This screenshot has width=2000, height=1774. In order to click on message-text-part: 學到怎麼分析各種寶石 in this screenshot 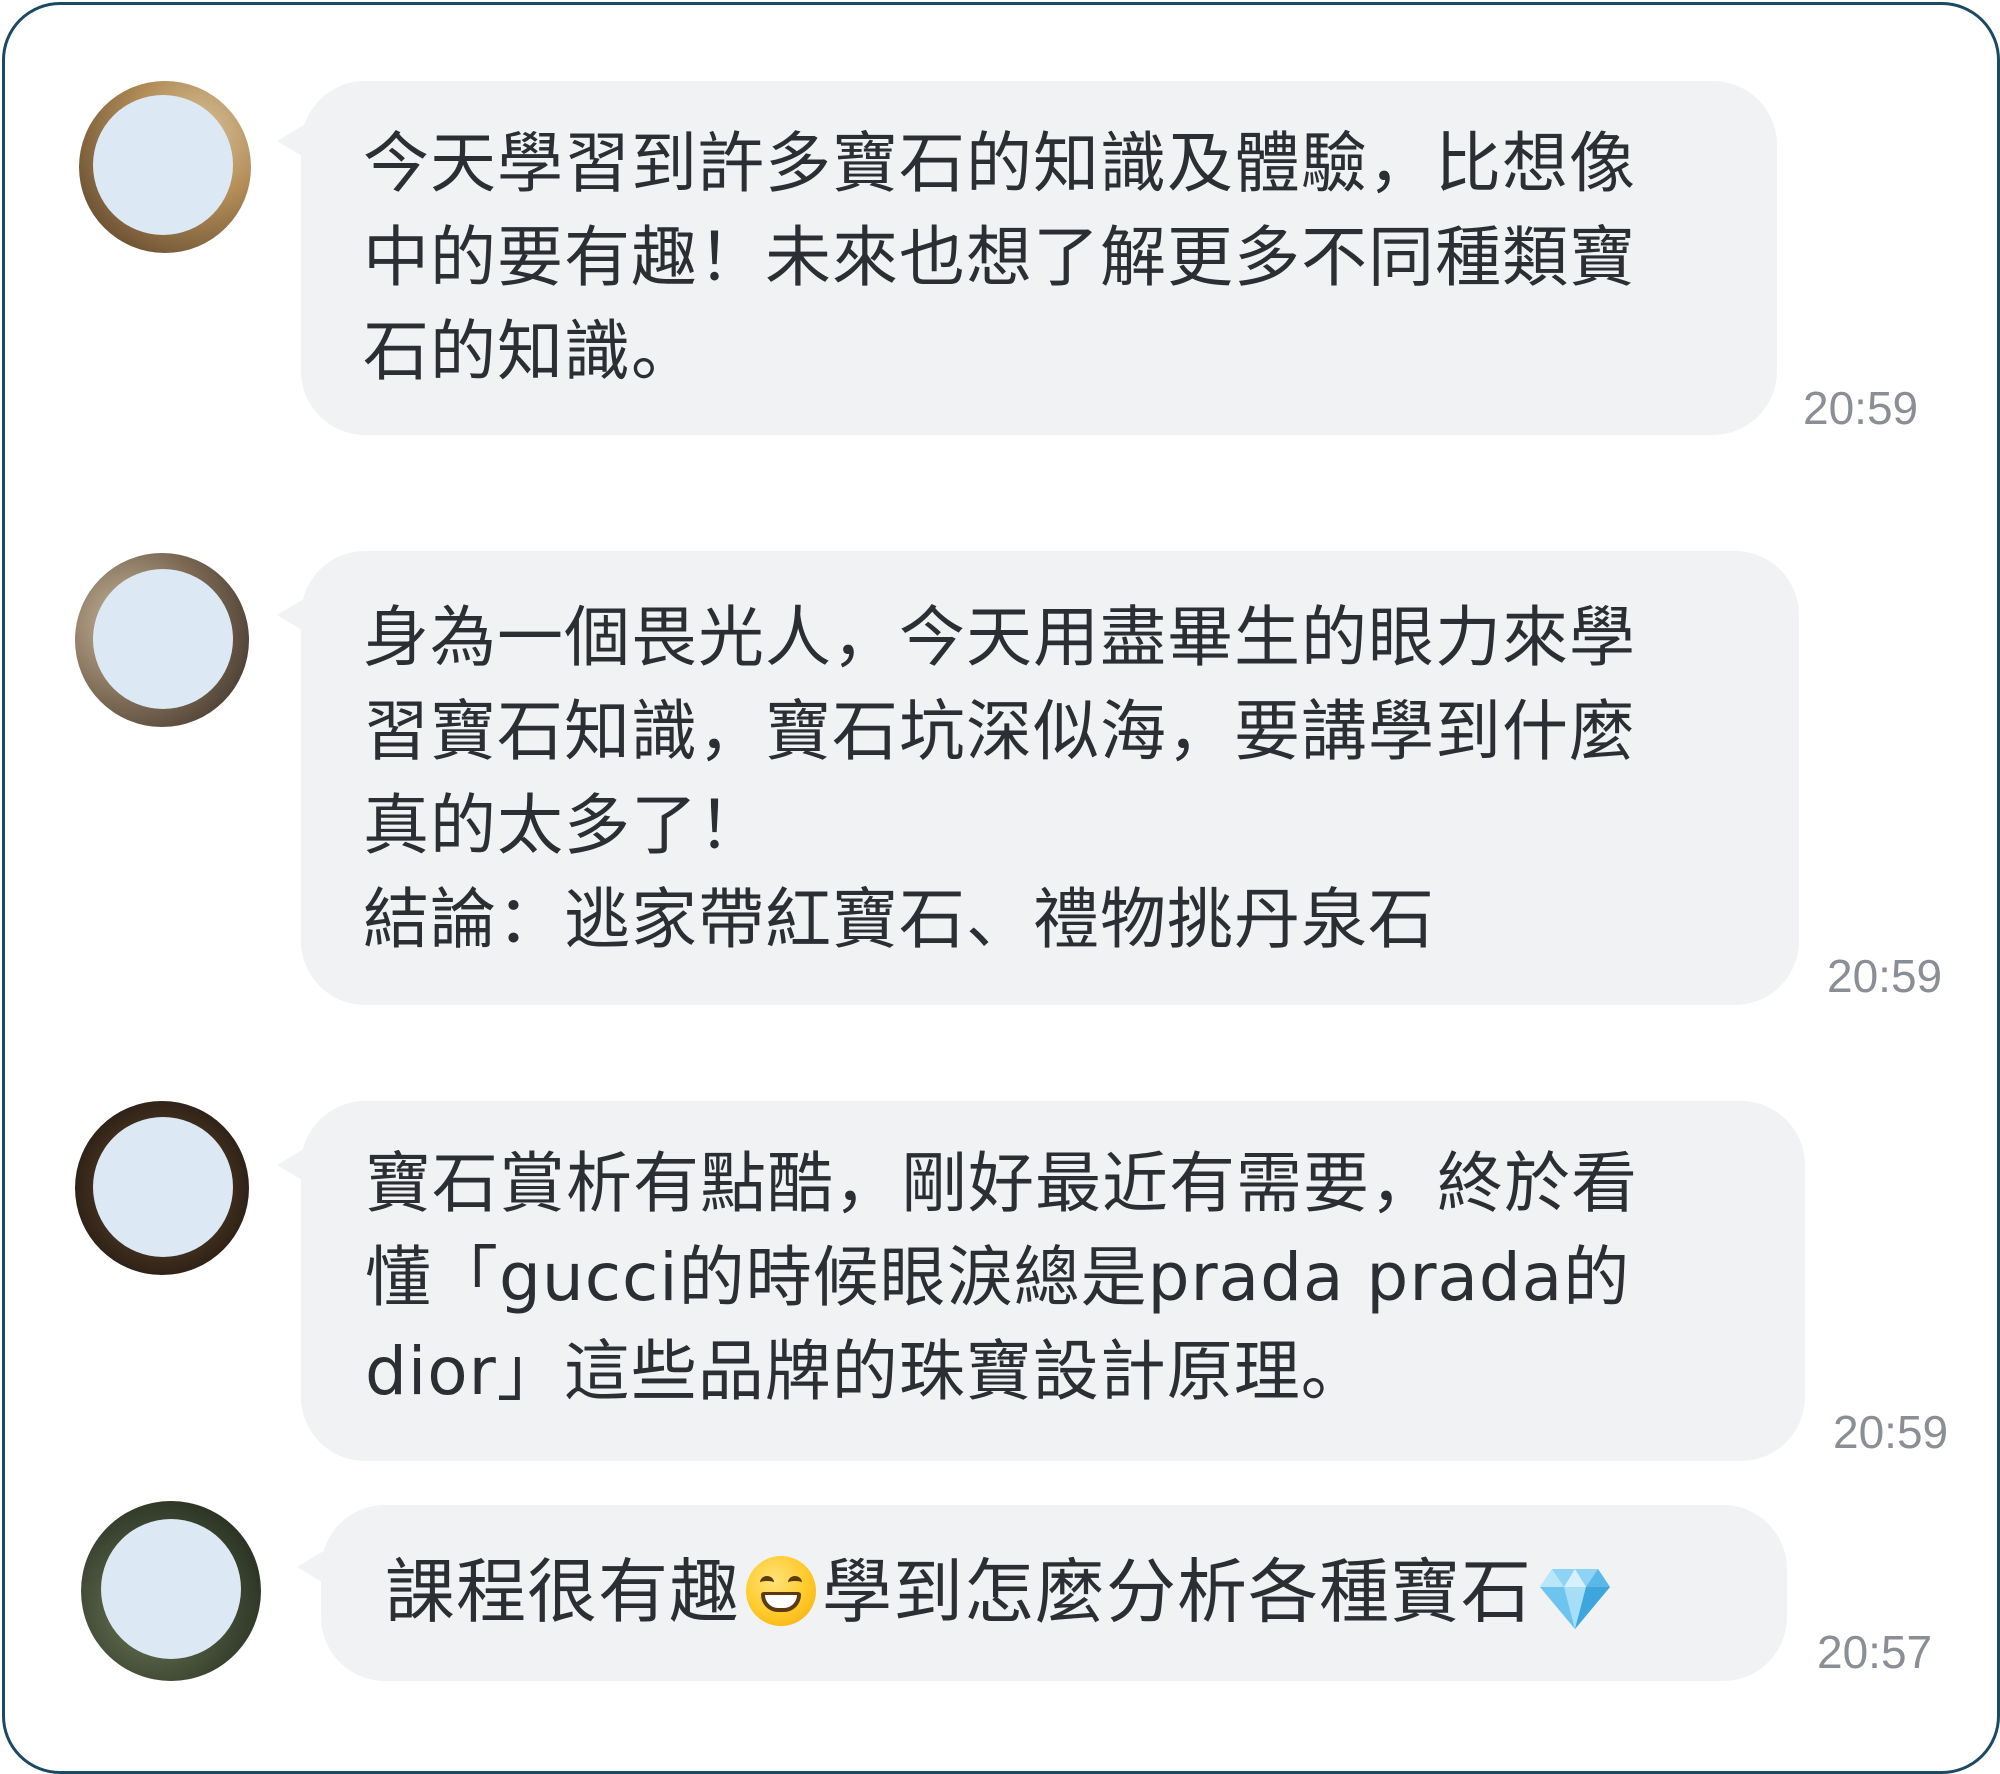, I will do `click(1177, 1592)`.